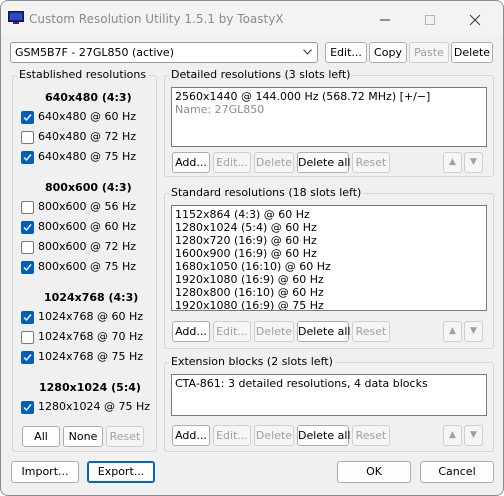 The width and height of the screenshot is (504, 496). Describe the element at coordinates (87, 156) in the screenshot. I see `checkbox-label: 640x480 @ 75 Hz` at that location.